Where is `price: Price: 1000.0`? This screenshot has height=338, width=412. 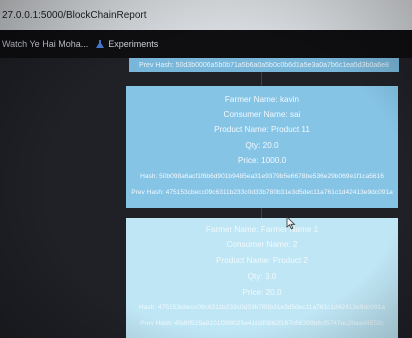
price: Price: 1000.0 is located at coordinates (262, 160).